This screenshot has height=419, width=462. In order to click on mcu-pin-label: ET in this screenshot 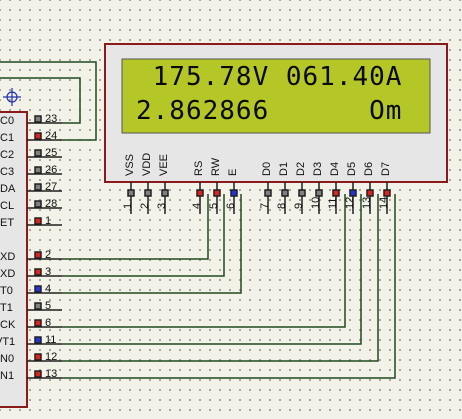, I will do `click(7, 223)`.